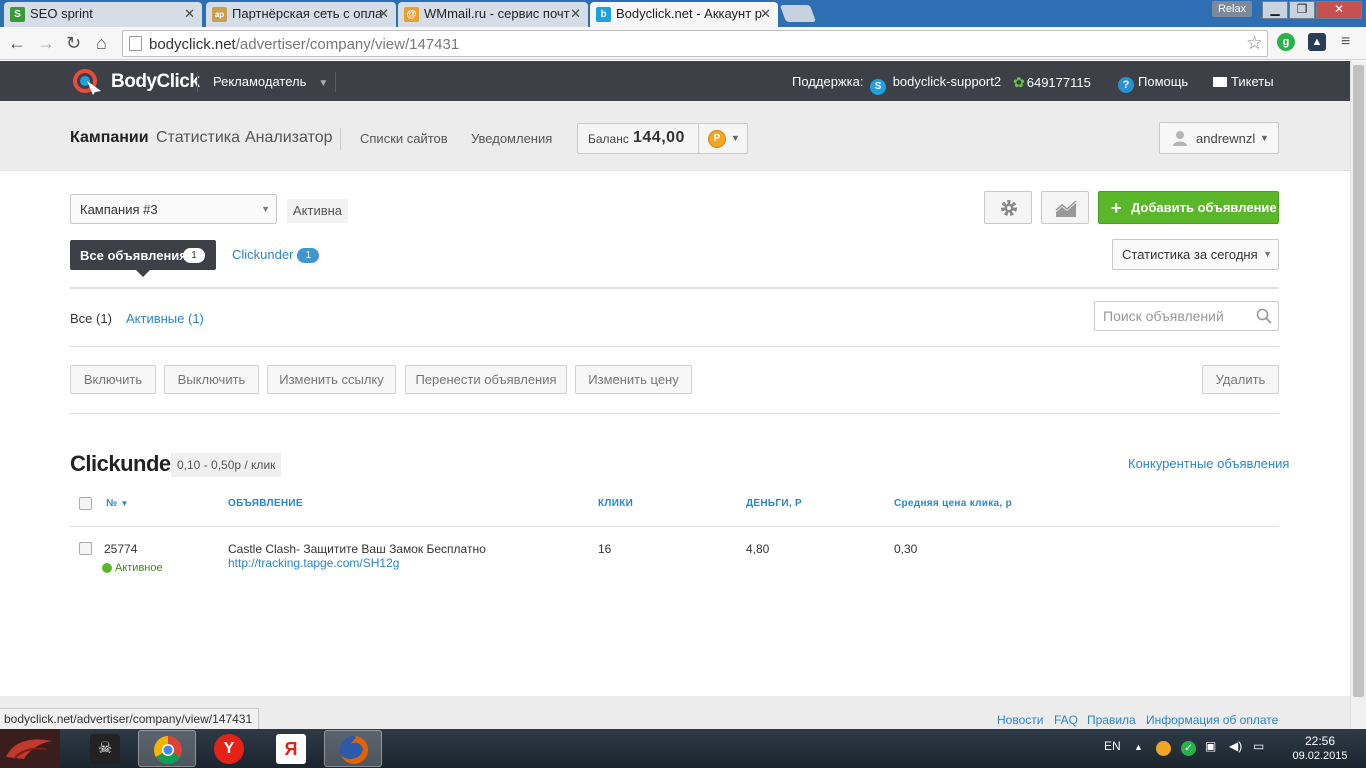  I want to click on select-all-checkbox, so click(85, 503).